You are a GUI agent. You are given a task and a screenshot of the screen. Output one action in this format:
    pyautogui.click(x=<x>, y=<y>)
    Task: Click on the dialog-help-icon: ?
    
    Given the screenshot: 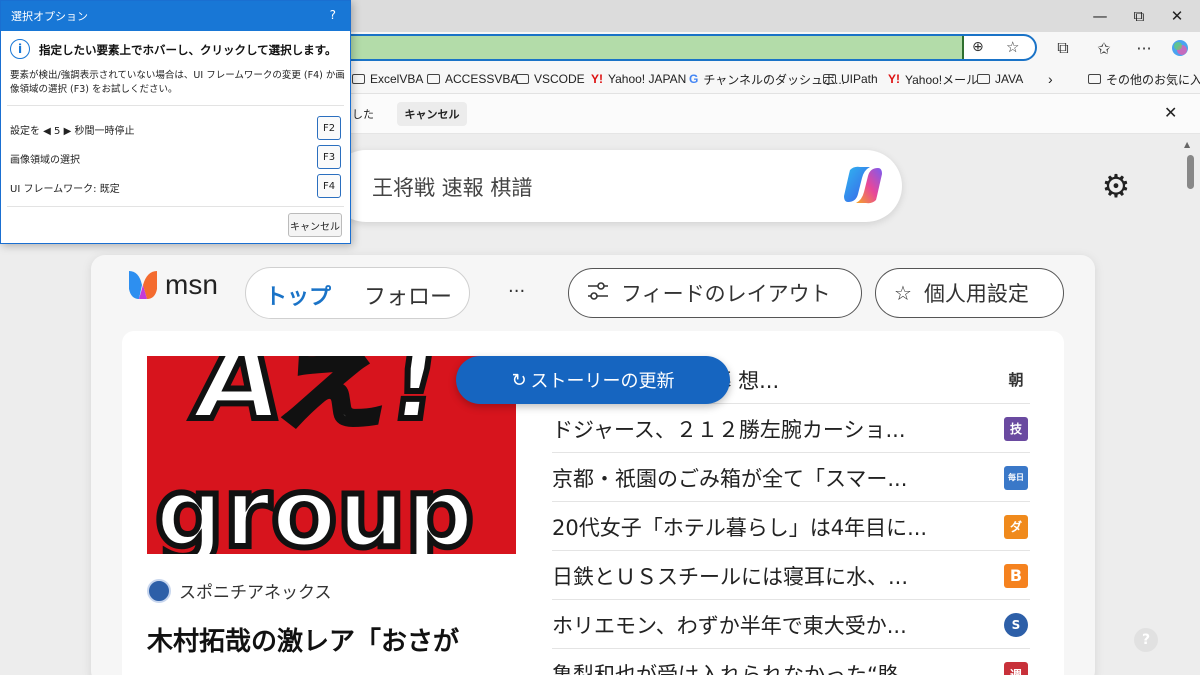 What is the action you would take?
    pyautogui.click(x=333, y=15)
    